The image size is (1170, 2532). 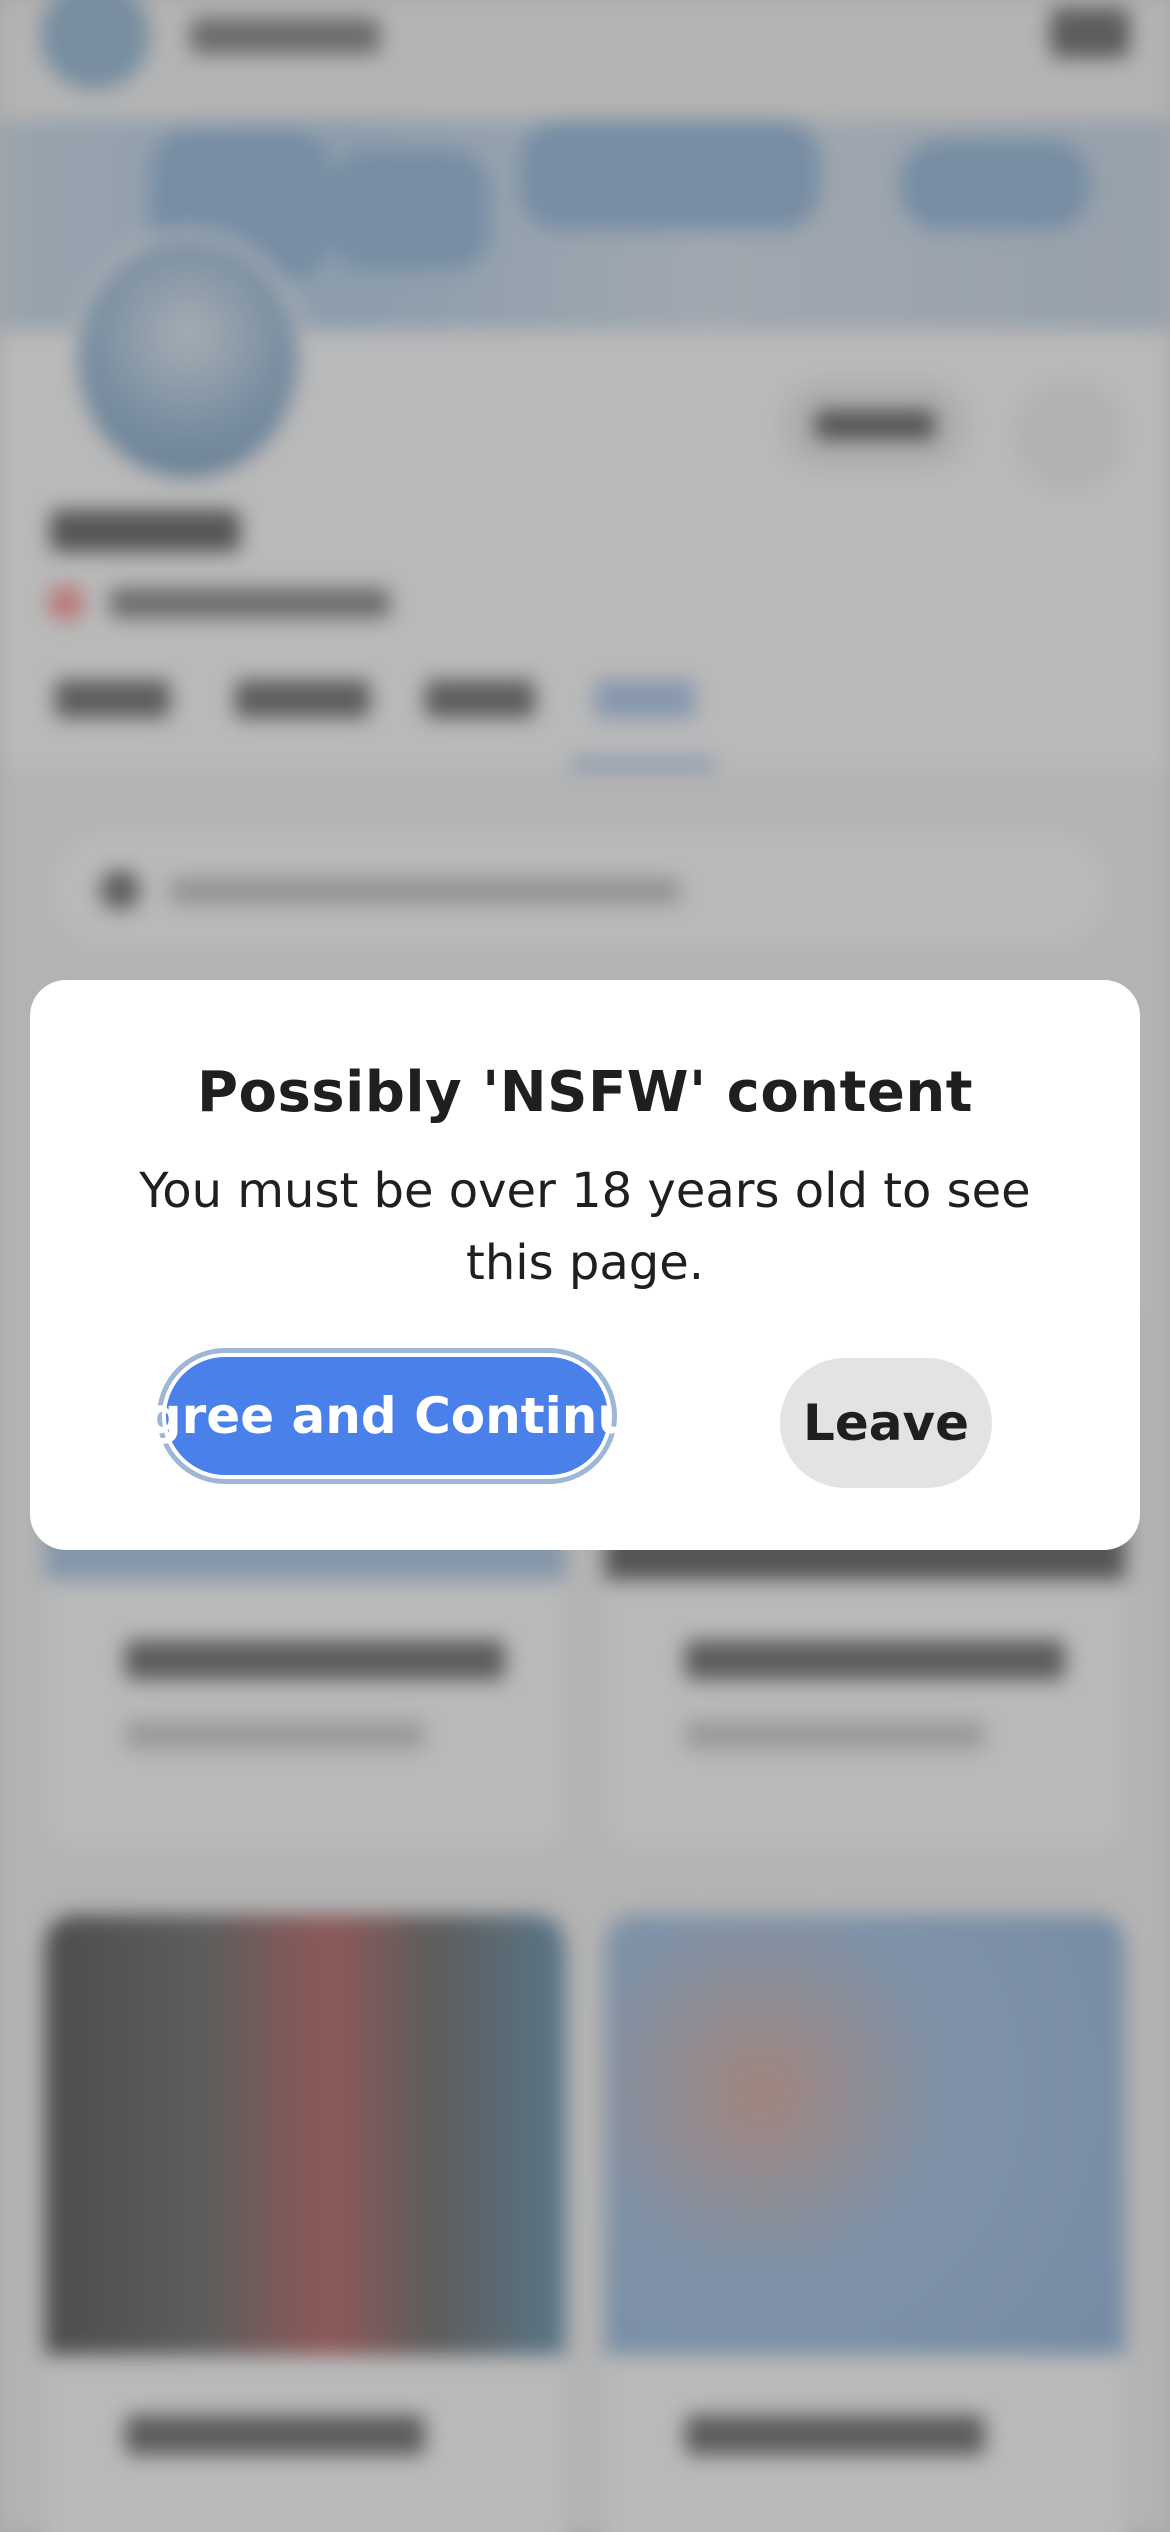 What do you see at coordinates (886, 1423) in the screenshot?
I see `leave-button: Leave` at bounding box center [886, 1423].